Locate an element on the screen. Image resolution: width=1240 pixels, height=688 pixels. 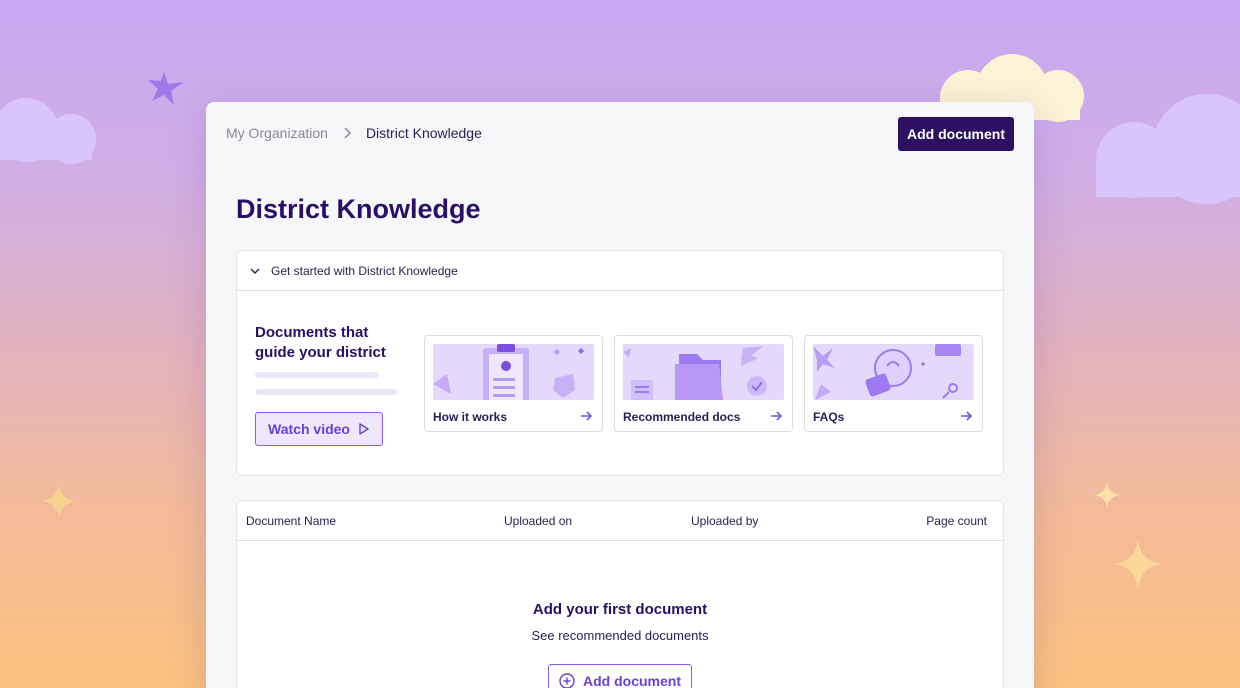
plus-circle-icon is located at coordinates (567, 680).